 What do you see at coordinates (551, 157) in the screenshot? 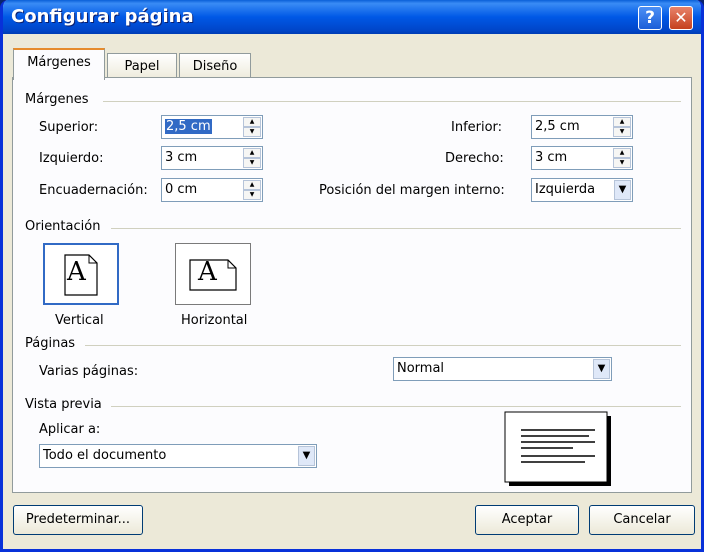
I see `right-margin-value: 3 cm` at bounding box center [551, 157].